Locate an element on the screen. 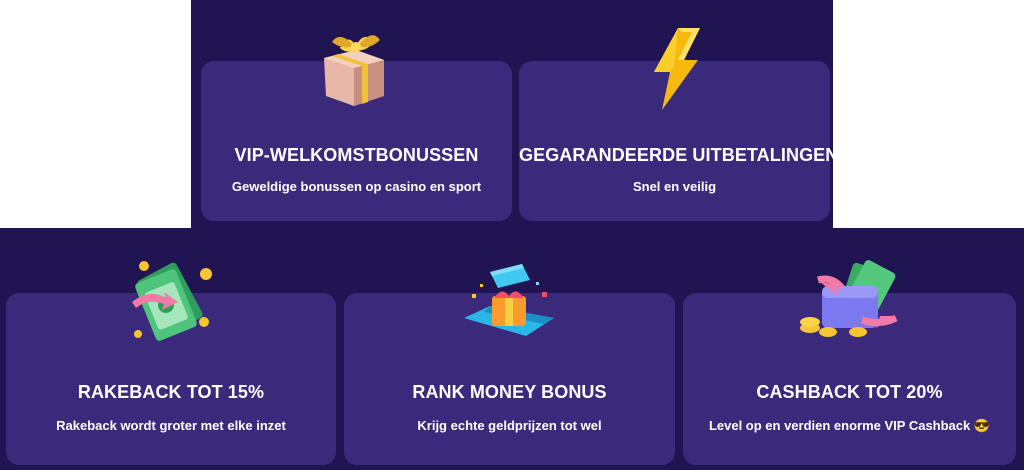 The width and height of the screenshot is (1024, 470). card-title: GEGARANDEERDE UITBETALINGEN is located at coordinates (679, 155).